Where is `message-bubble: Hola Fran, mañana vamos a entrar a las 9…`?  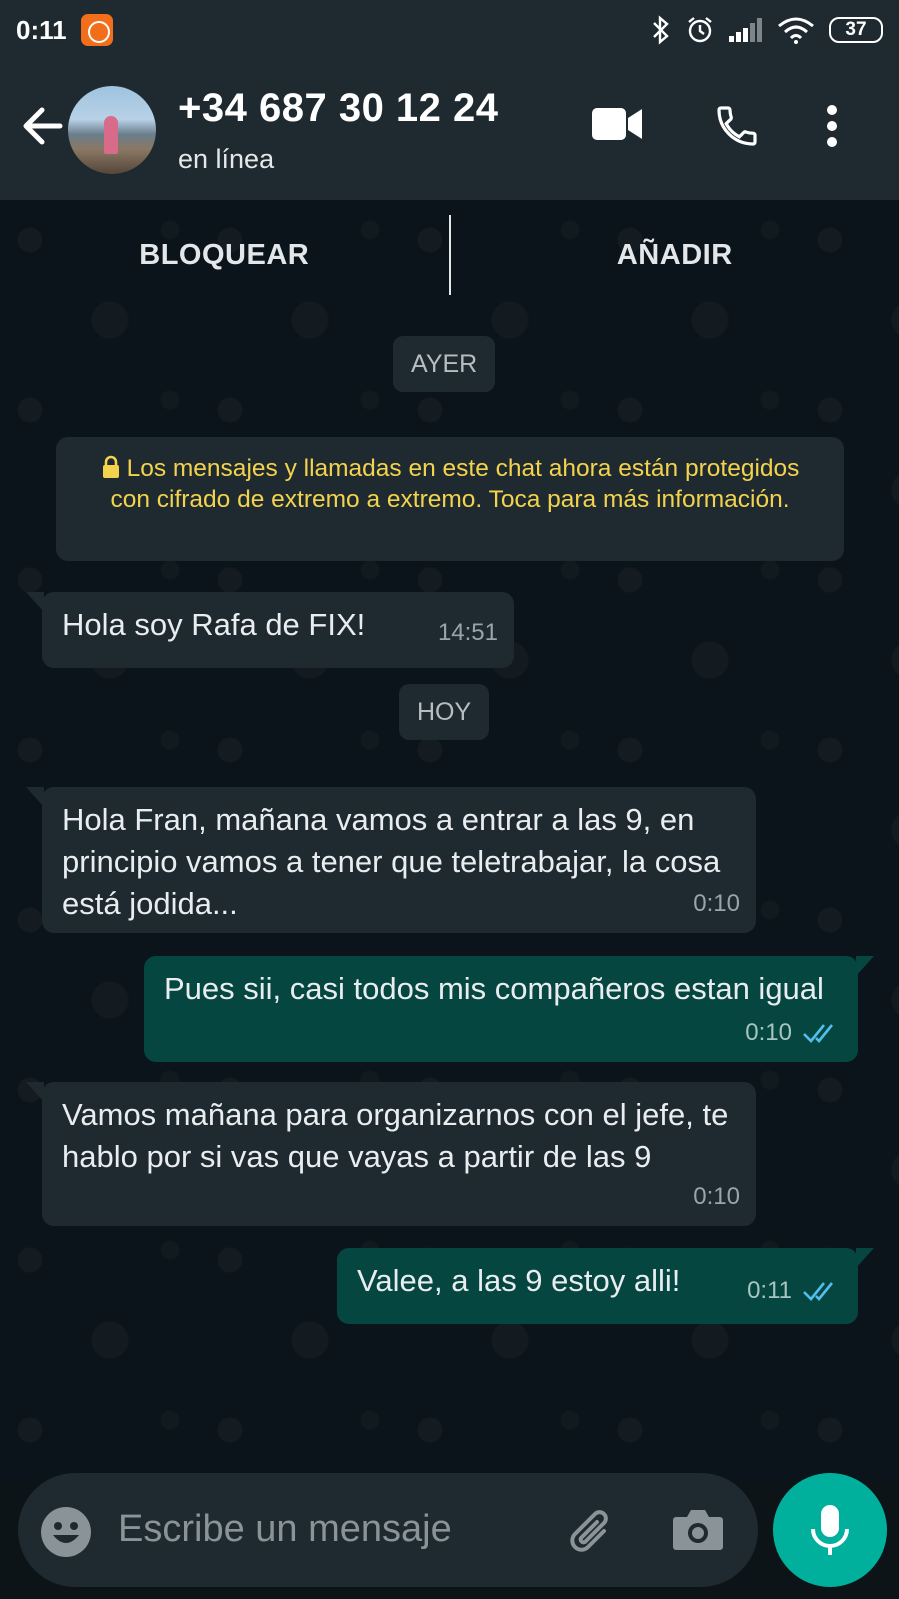
message-bubble: Hola Fran, mañana vamos a entrar a las 9… is located at coordinates (391, 860).